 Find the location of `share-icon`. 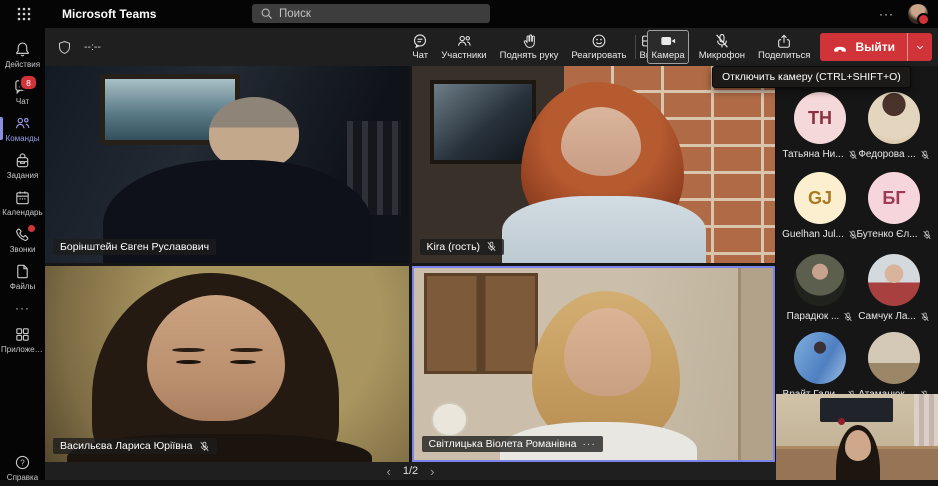

share-icon is located at coordinates (784, 41).